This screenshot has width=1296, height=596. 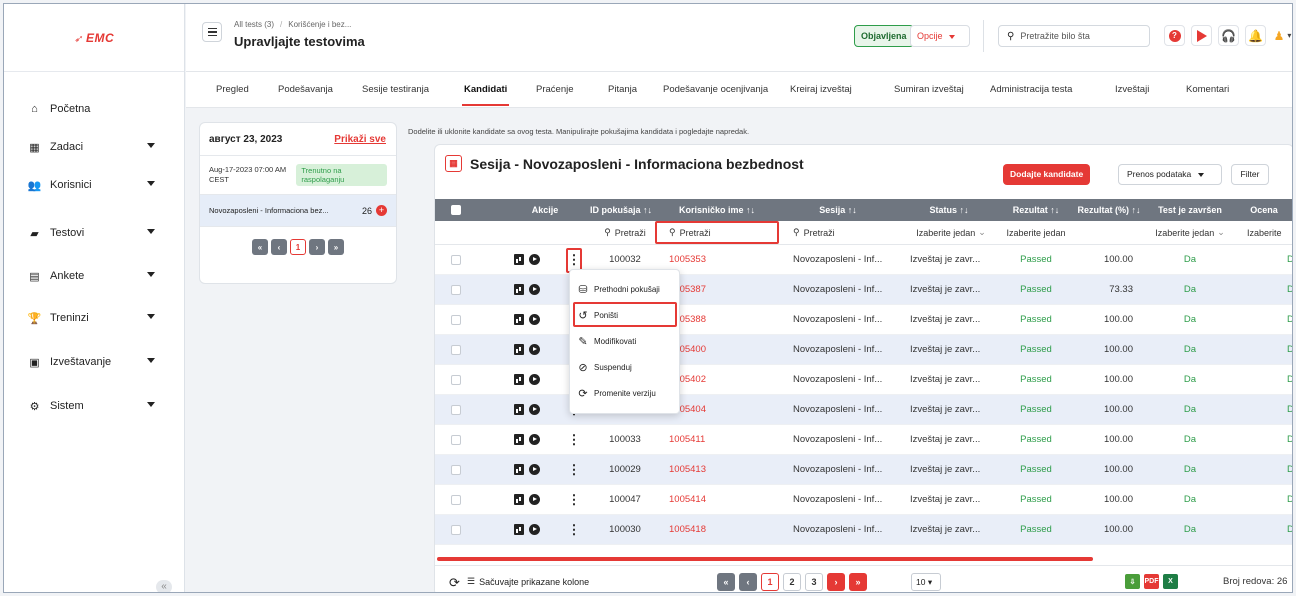 What do you see at coordinates (616, 393) in the screenshot?
I see `menu-item: ⟳ Promenite verziju` at bounding box center [616, 393].